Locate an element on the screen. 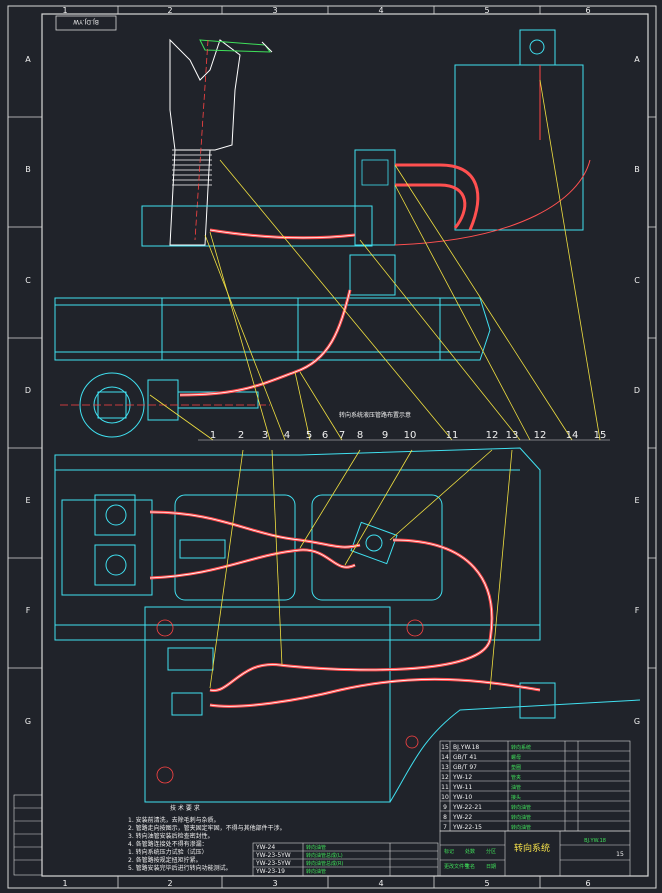  stamp-text: BJ.DJ.YW is located at coordinates (86, 21).